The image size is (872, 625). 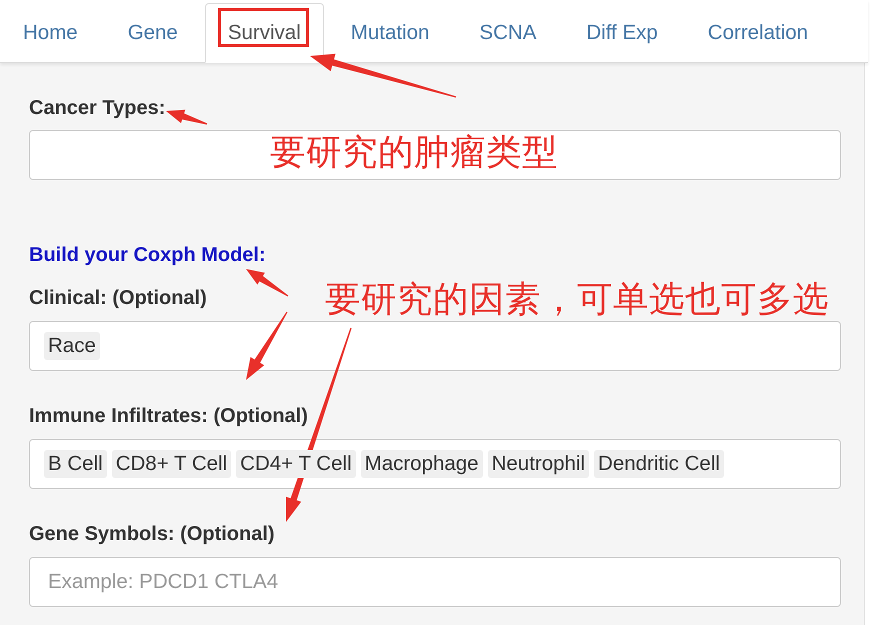 What do you see at coordinates (435, 346) in the screenshot?
I see `multi-select-field: Race` at bounding box center [435, 346].